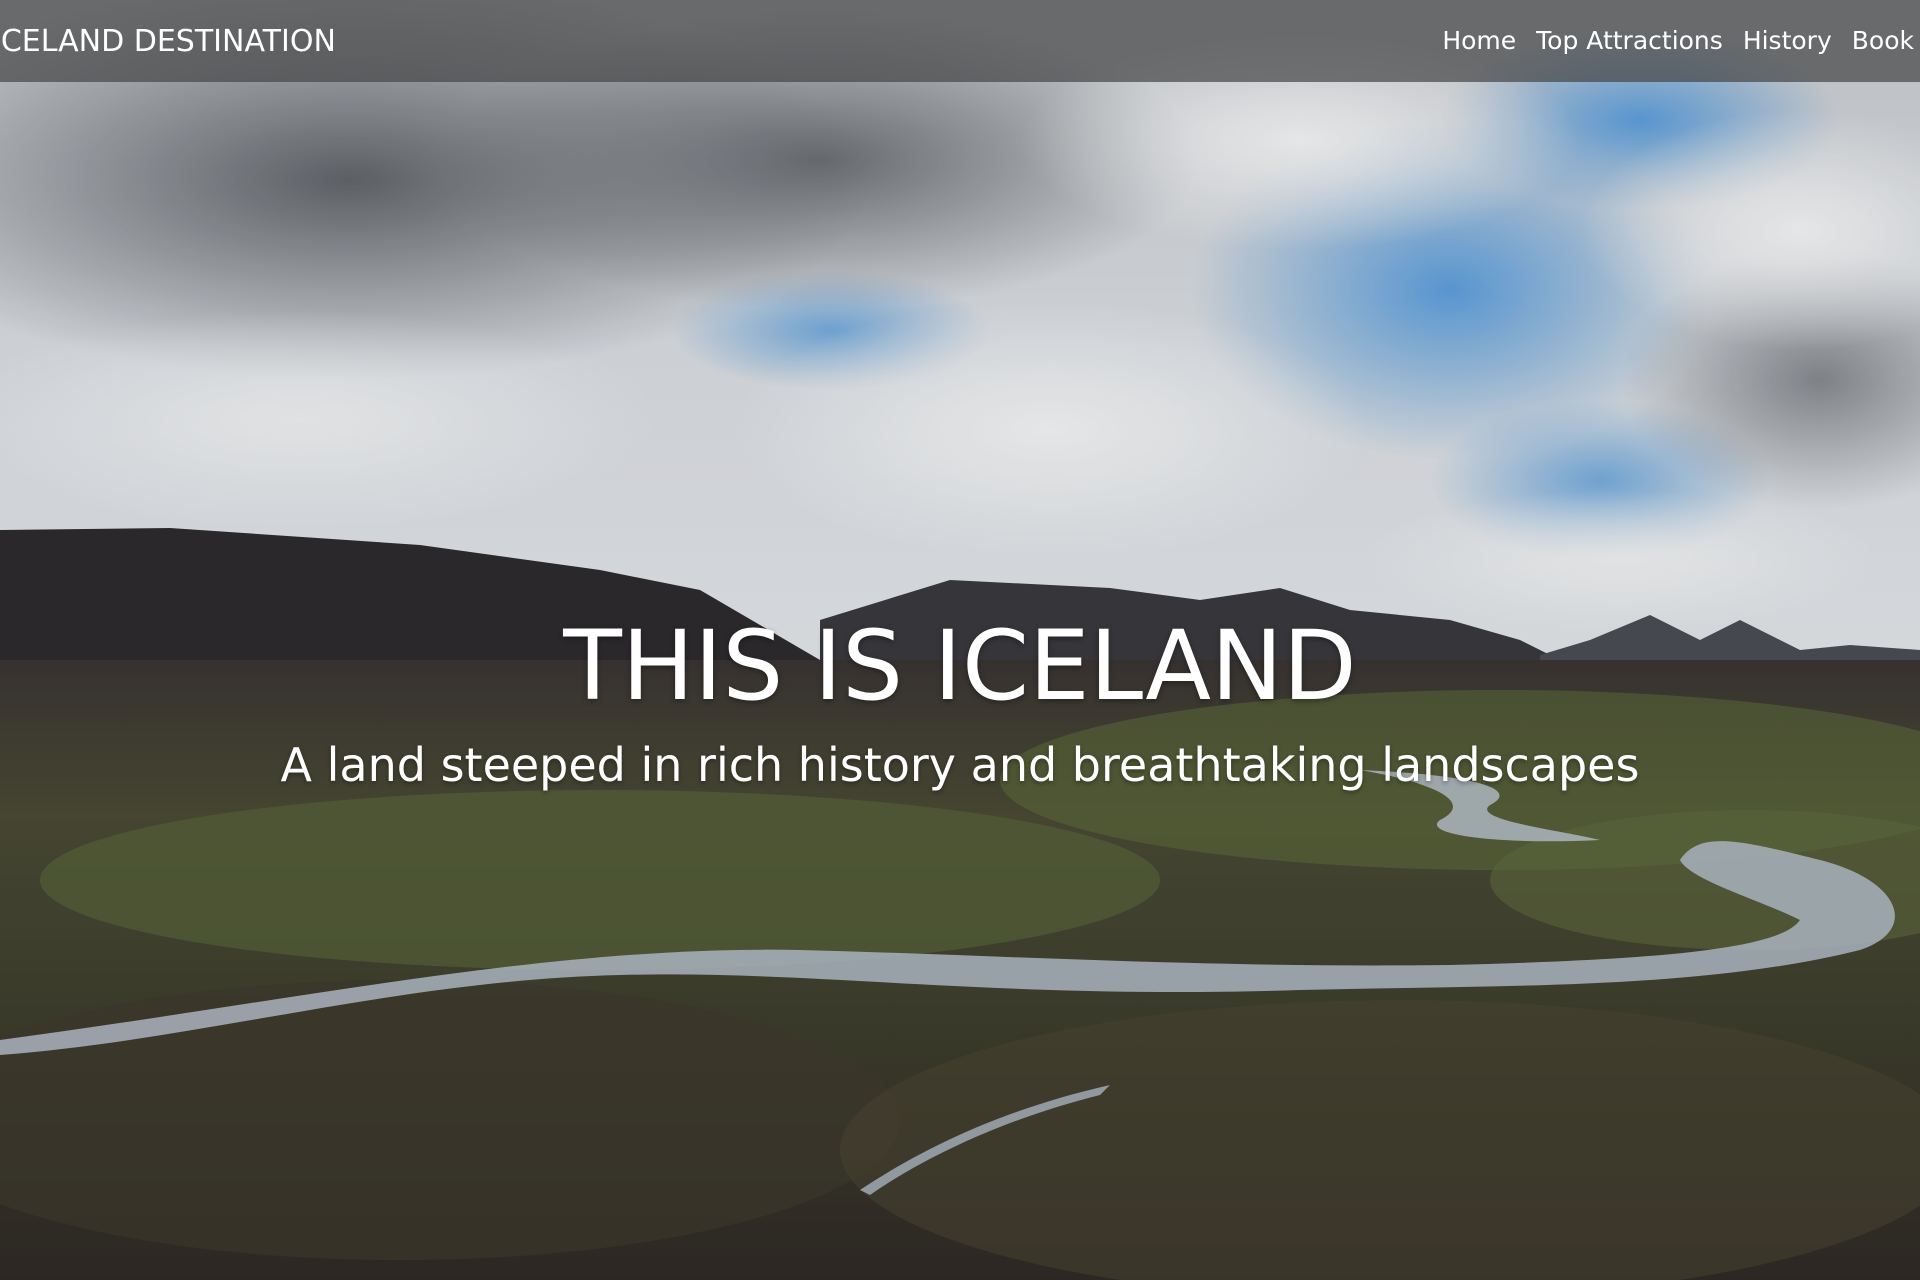 This screenshot has height=1280, width=1920. Describe the element at coordinates (168, 41) in the screenshot. I see `site-brand-link: ICELAND DESTINATION` at that location.